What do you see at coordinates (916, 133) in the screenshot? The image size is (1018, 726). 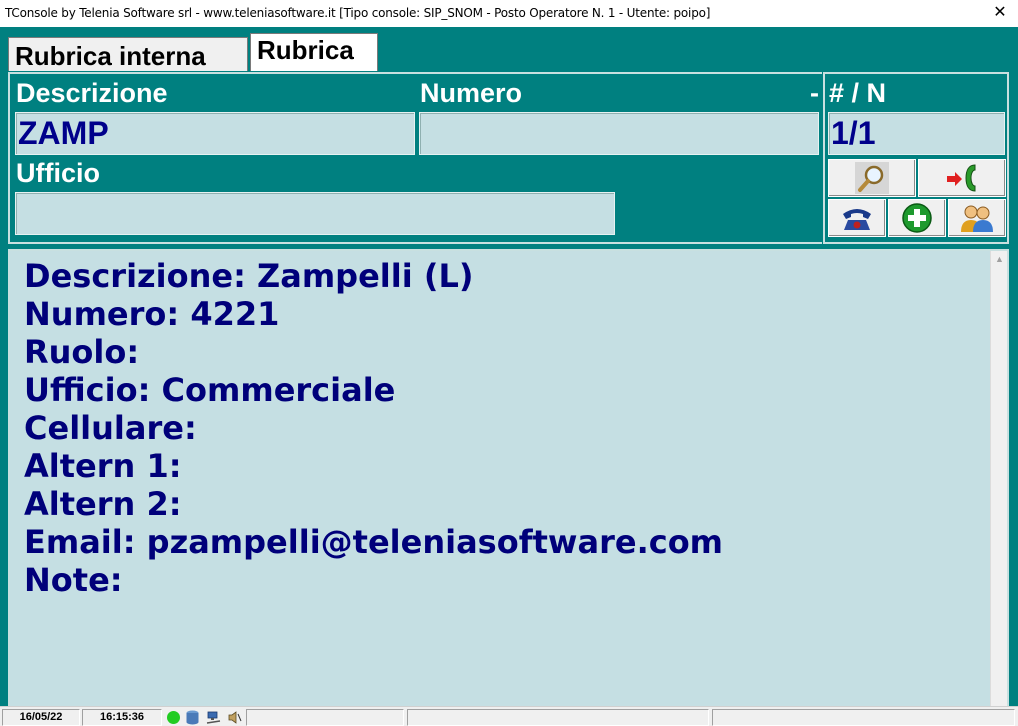 I see `count-value: 1/1` at bounding box center [916, 133].